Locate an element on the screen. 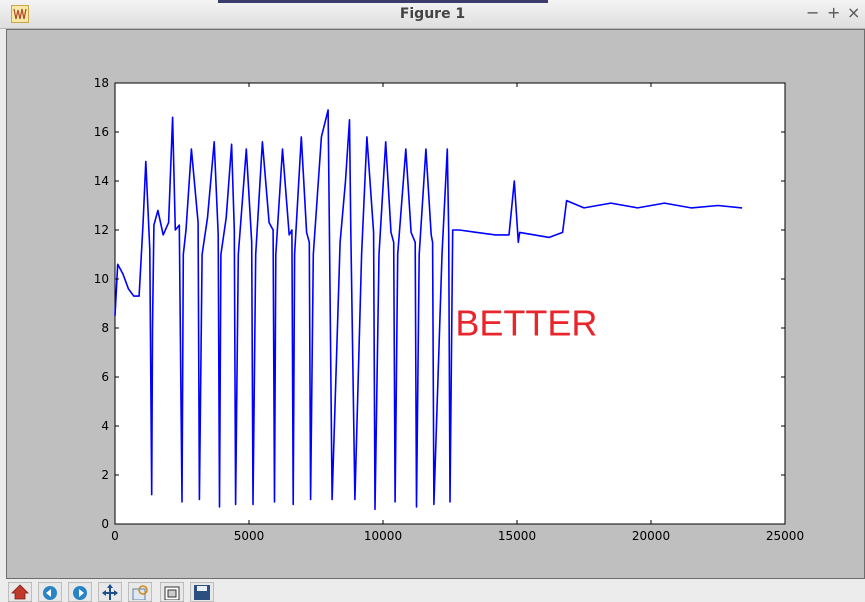 The height and width of the screenshot is (602, 865). home-button is located at coordinates (20, 592).